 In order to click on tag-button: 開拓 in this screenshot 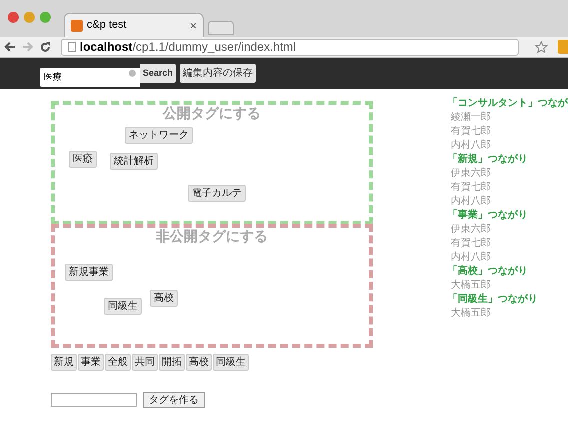, I will do `click(172, 362)`.